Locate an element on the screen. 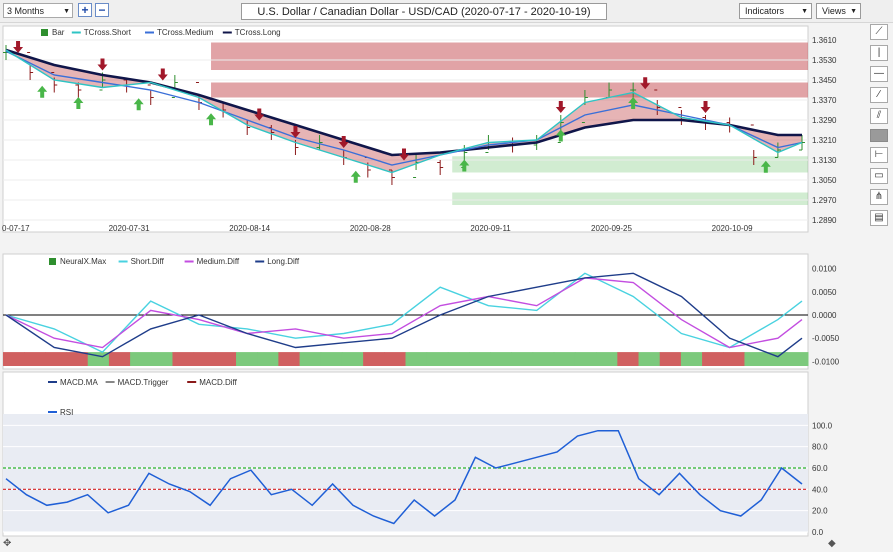 This screenshot has width=893, height=552. y-tick-label: 1.3050 is located at coordinates (824, 180).